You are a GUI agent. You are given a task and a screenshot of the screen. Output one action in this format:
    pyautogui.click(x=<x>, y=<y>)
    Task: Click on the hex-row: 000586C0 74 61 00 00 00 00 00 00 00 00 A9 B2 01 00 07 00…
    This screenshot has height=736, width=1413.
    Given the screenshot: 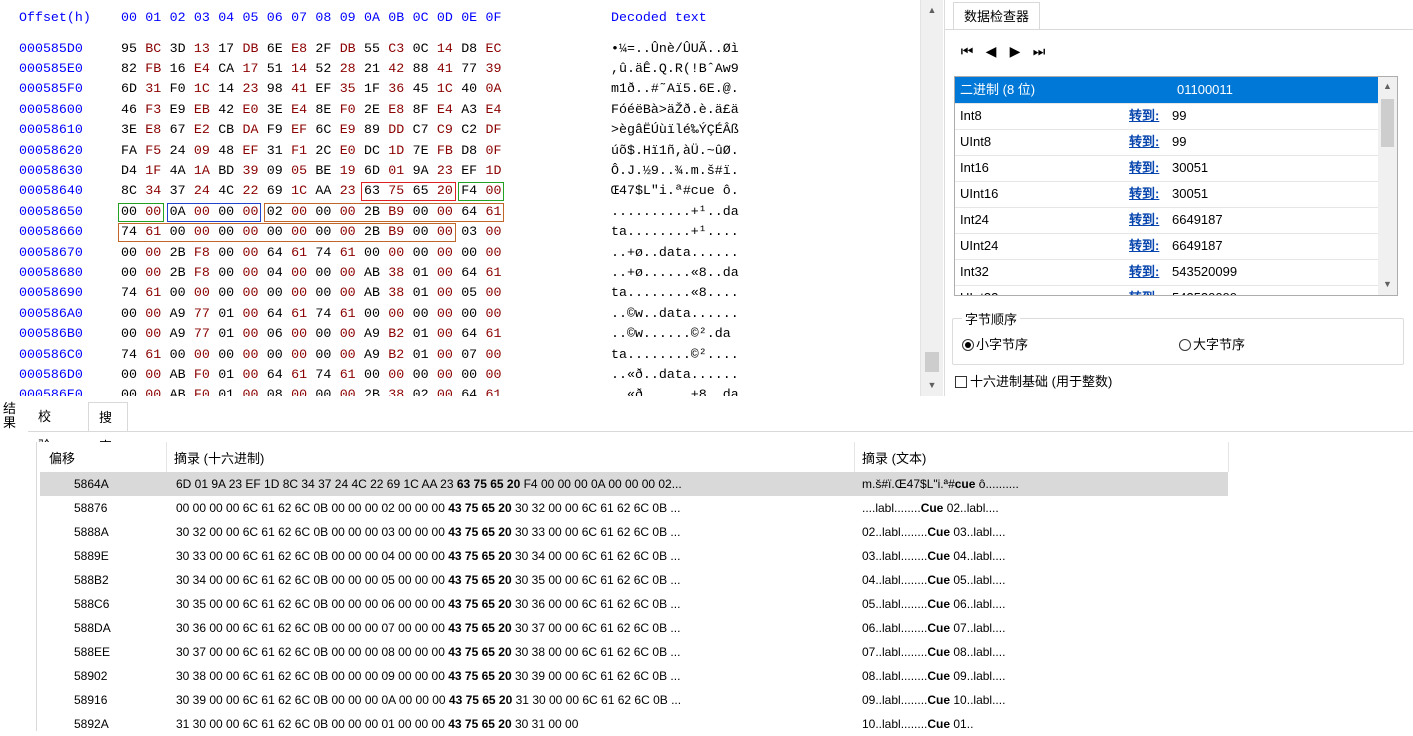 What is the action you would take?
    pyautogui.click(x=460, y=355)
    